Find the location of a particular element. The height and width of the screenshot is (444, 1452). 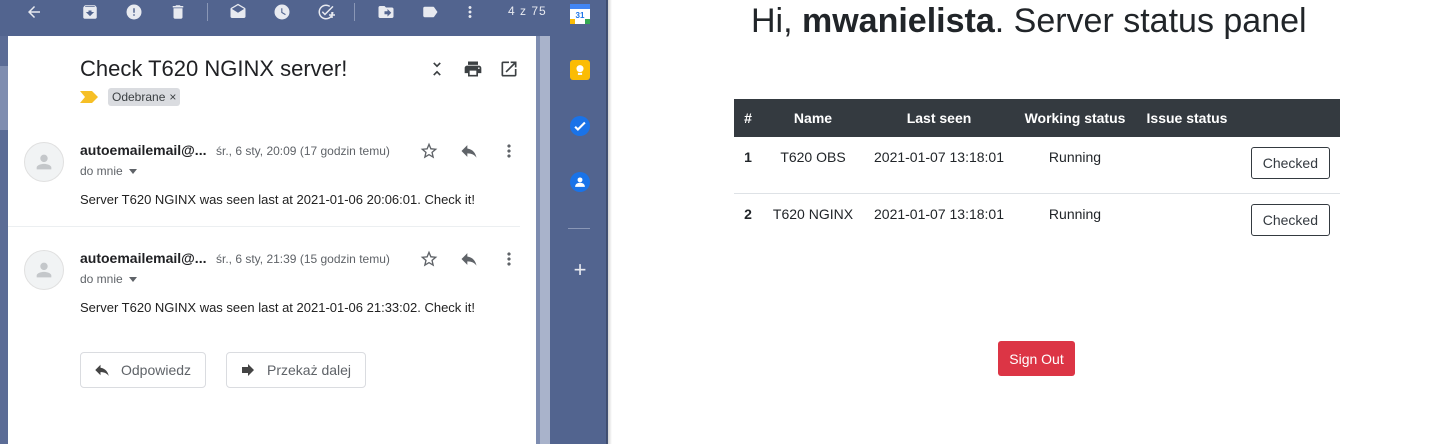

column-header-issue-status: Issue status is located at coordinates (1187, 118).